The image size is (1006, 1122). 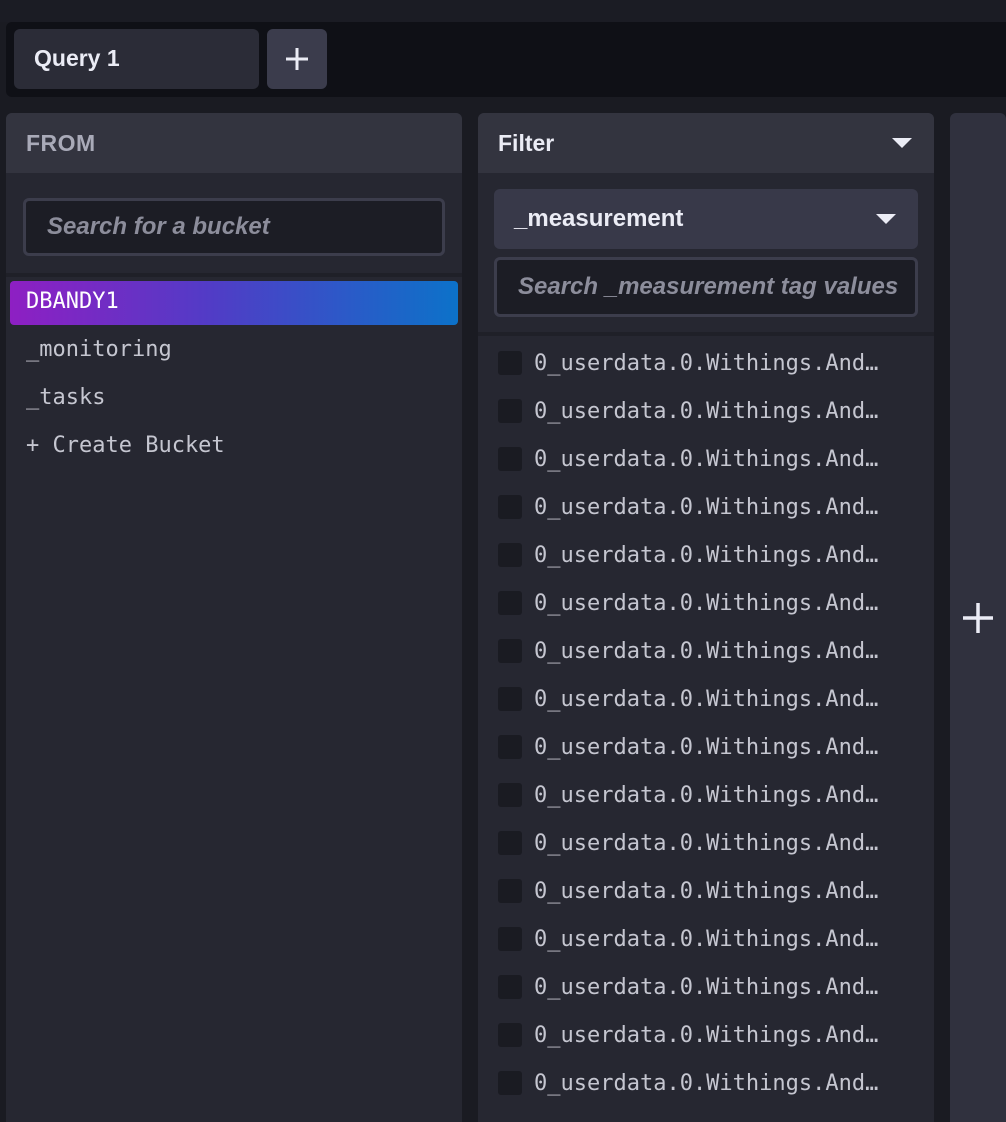 I want to click on bucket-item-tasks: _tasks, so click(x=234, y=399).